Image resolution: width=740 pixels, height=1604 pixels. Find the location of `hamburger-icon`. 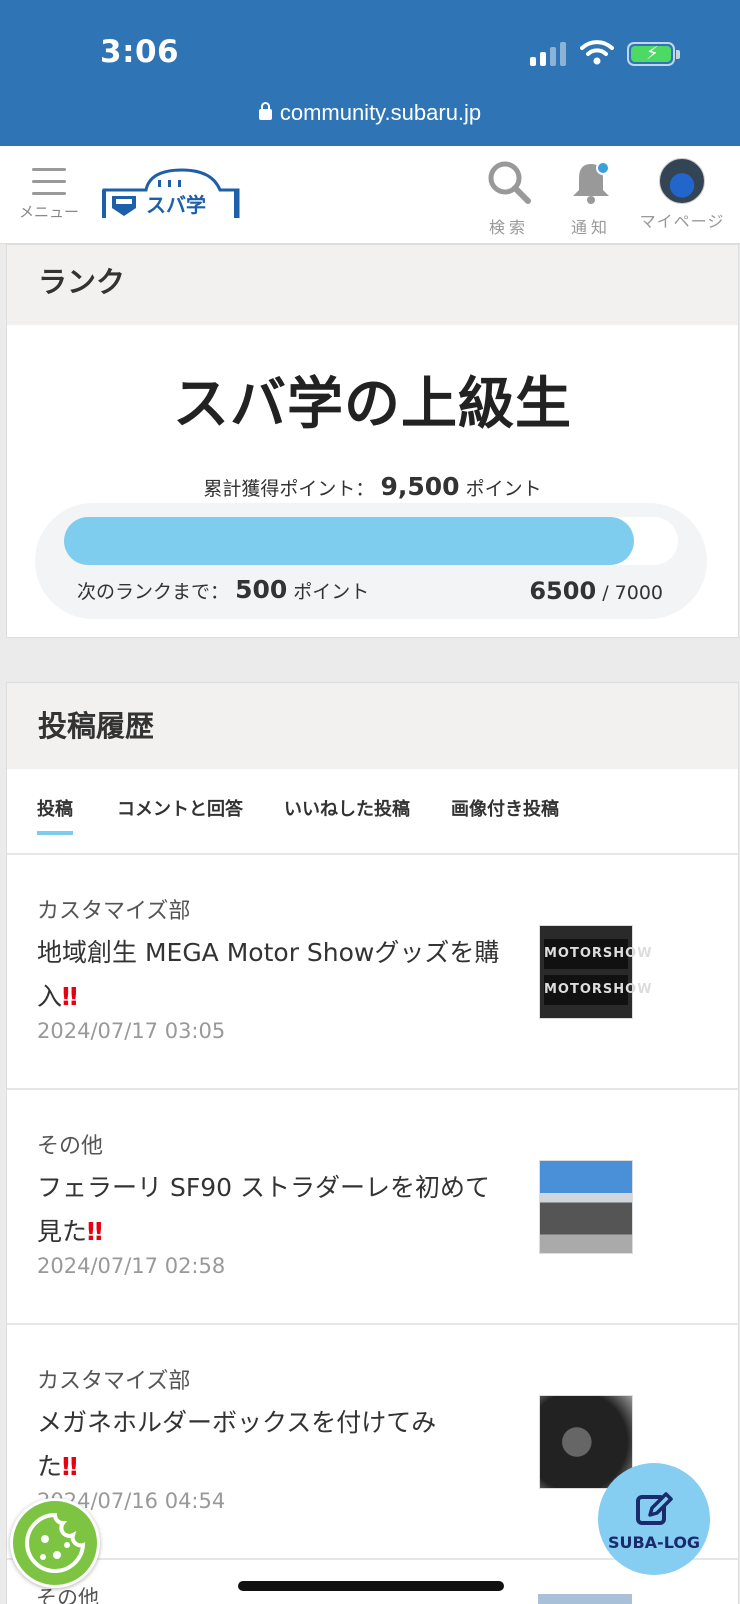

hamburger-icon is located at coordinates (49, 181).